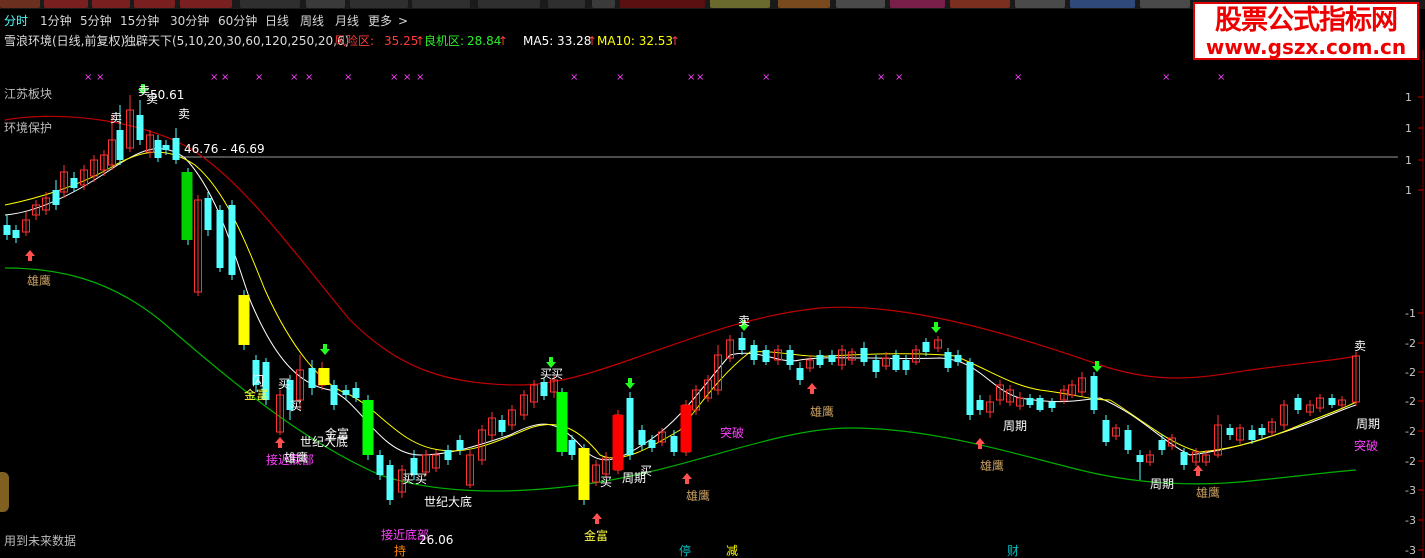 Image resolution: width=1425 pixels, height=558 pixels. What do you see at coordinates (56, 21) in the screenshot?
I see `period-tab-1: 1分钟` at bounding box center [56, 21].